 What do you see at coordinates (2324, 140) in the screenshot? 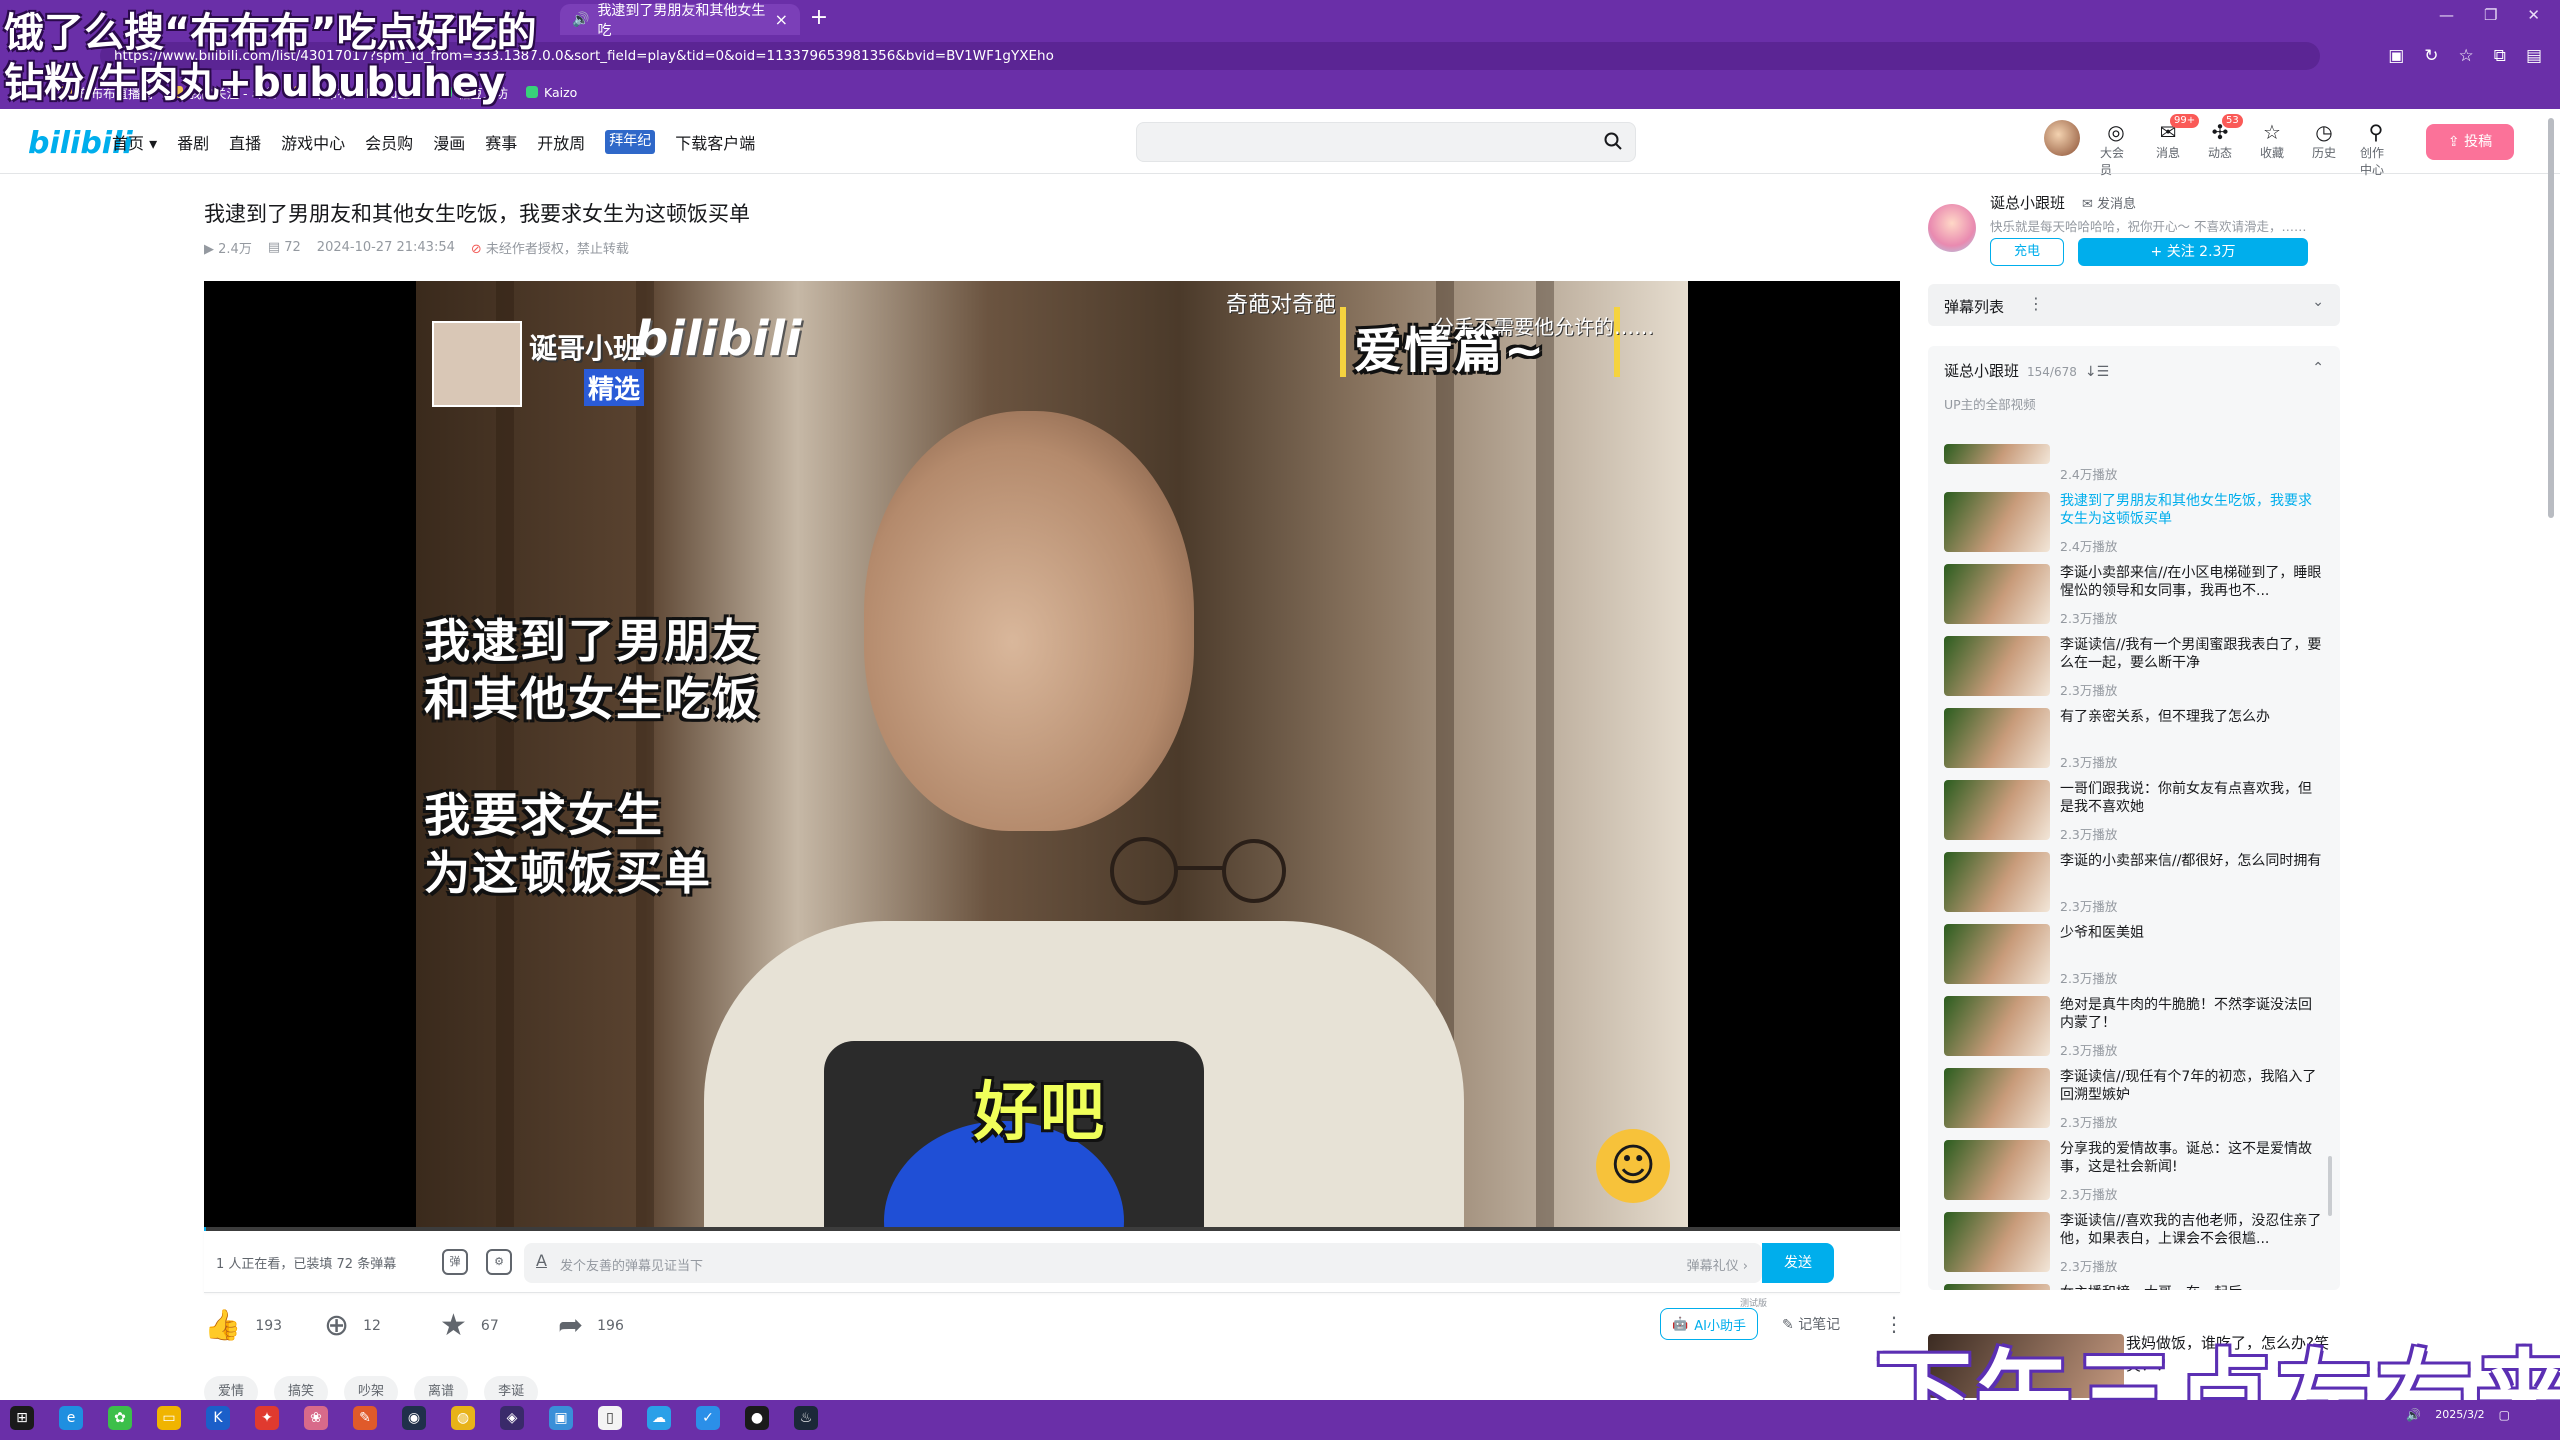
I see `header-history: ◷ 历史` at bounding box center [2324, 140].